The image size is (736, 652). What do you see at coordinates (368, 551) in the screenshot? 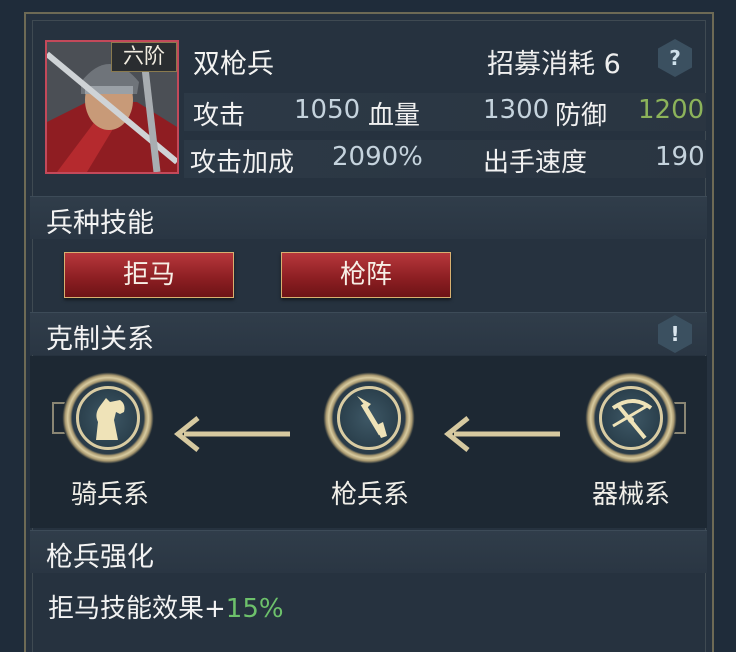
I see `enhance-section-header: 枪兵强化` at bounding box center [368, 551].